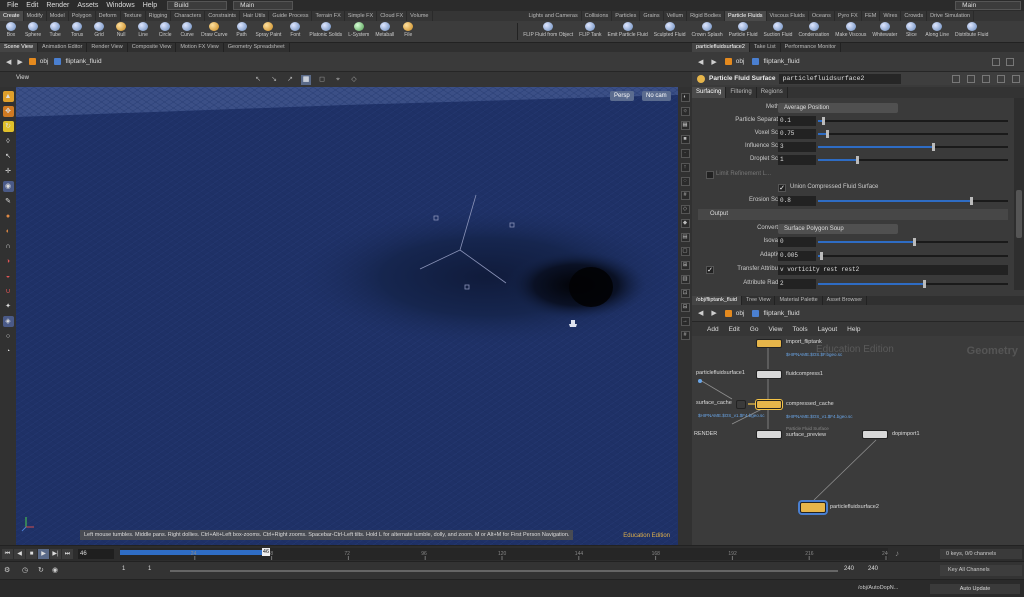 This screenshot has height=597, width=1024. I want to click on params-scrollbar, so click(1019, 194).